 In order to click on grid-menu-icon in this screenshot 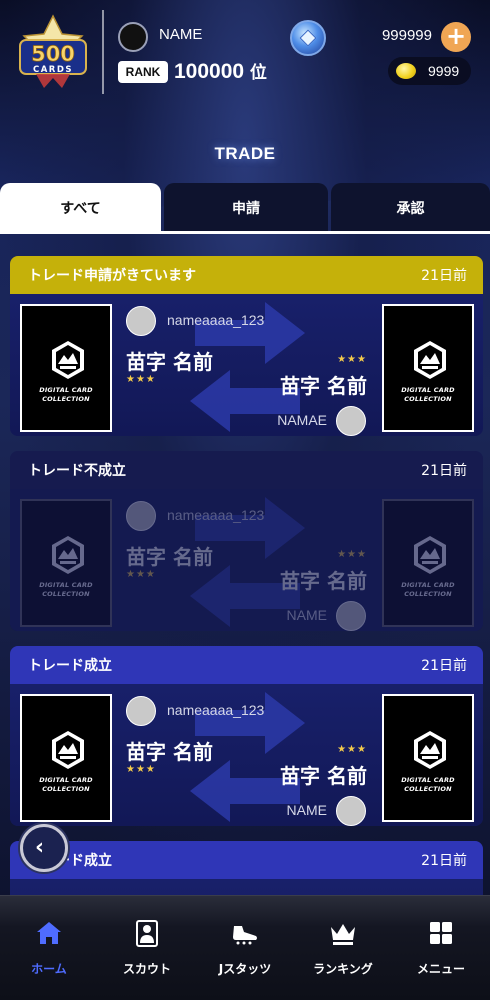, I will do `click(441, 933)`.